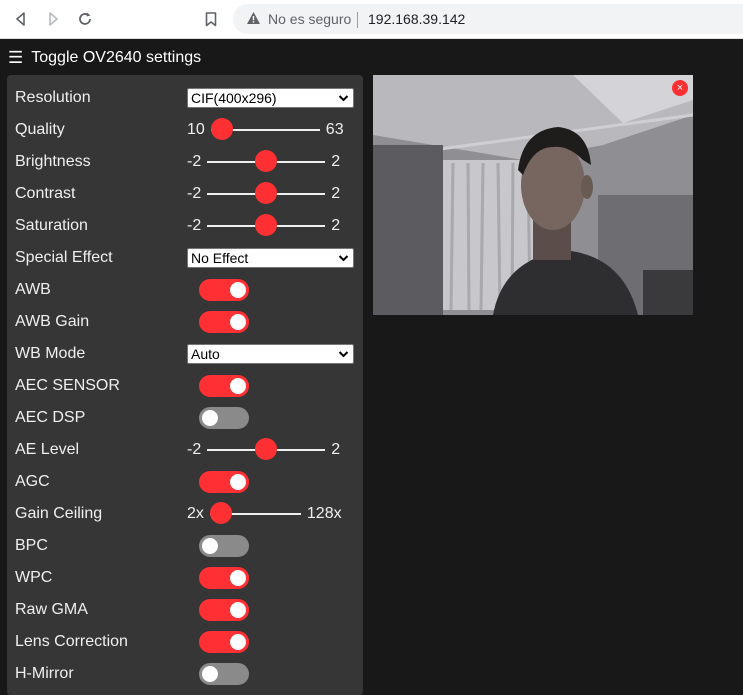 The height and width of the screenshot is (695, 743). Describe the element at coordinates (53, 19) in the screenshot. I see `forward-icon` at that location.